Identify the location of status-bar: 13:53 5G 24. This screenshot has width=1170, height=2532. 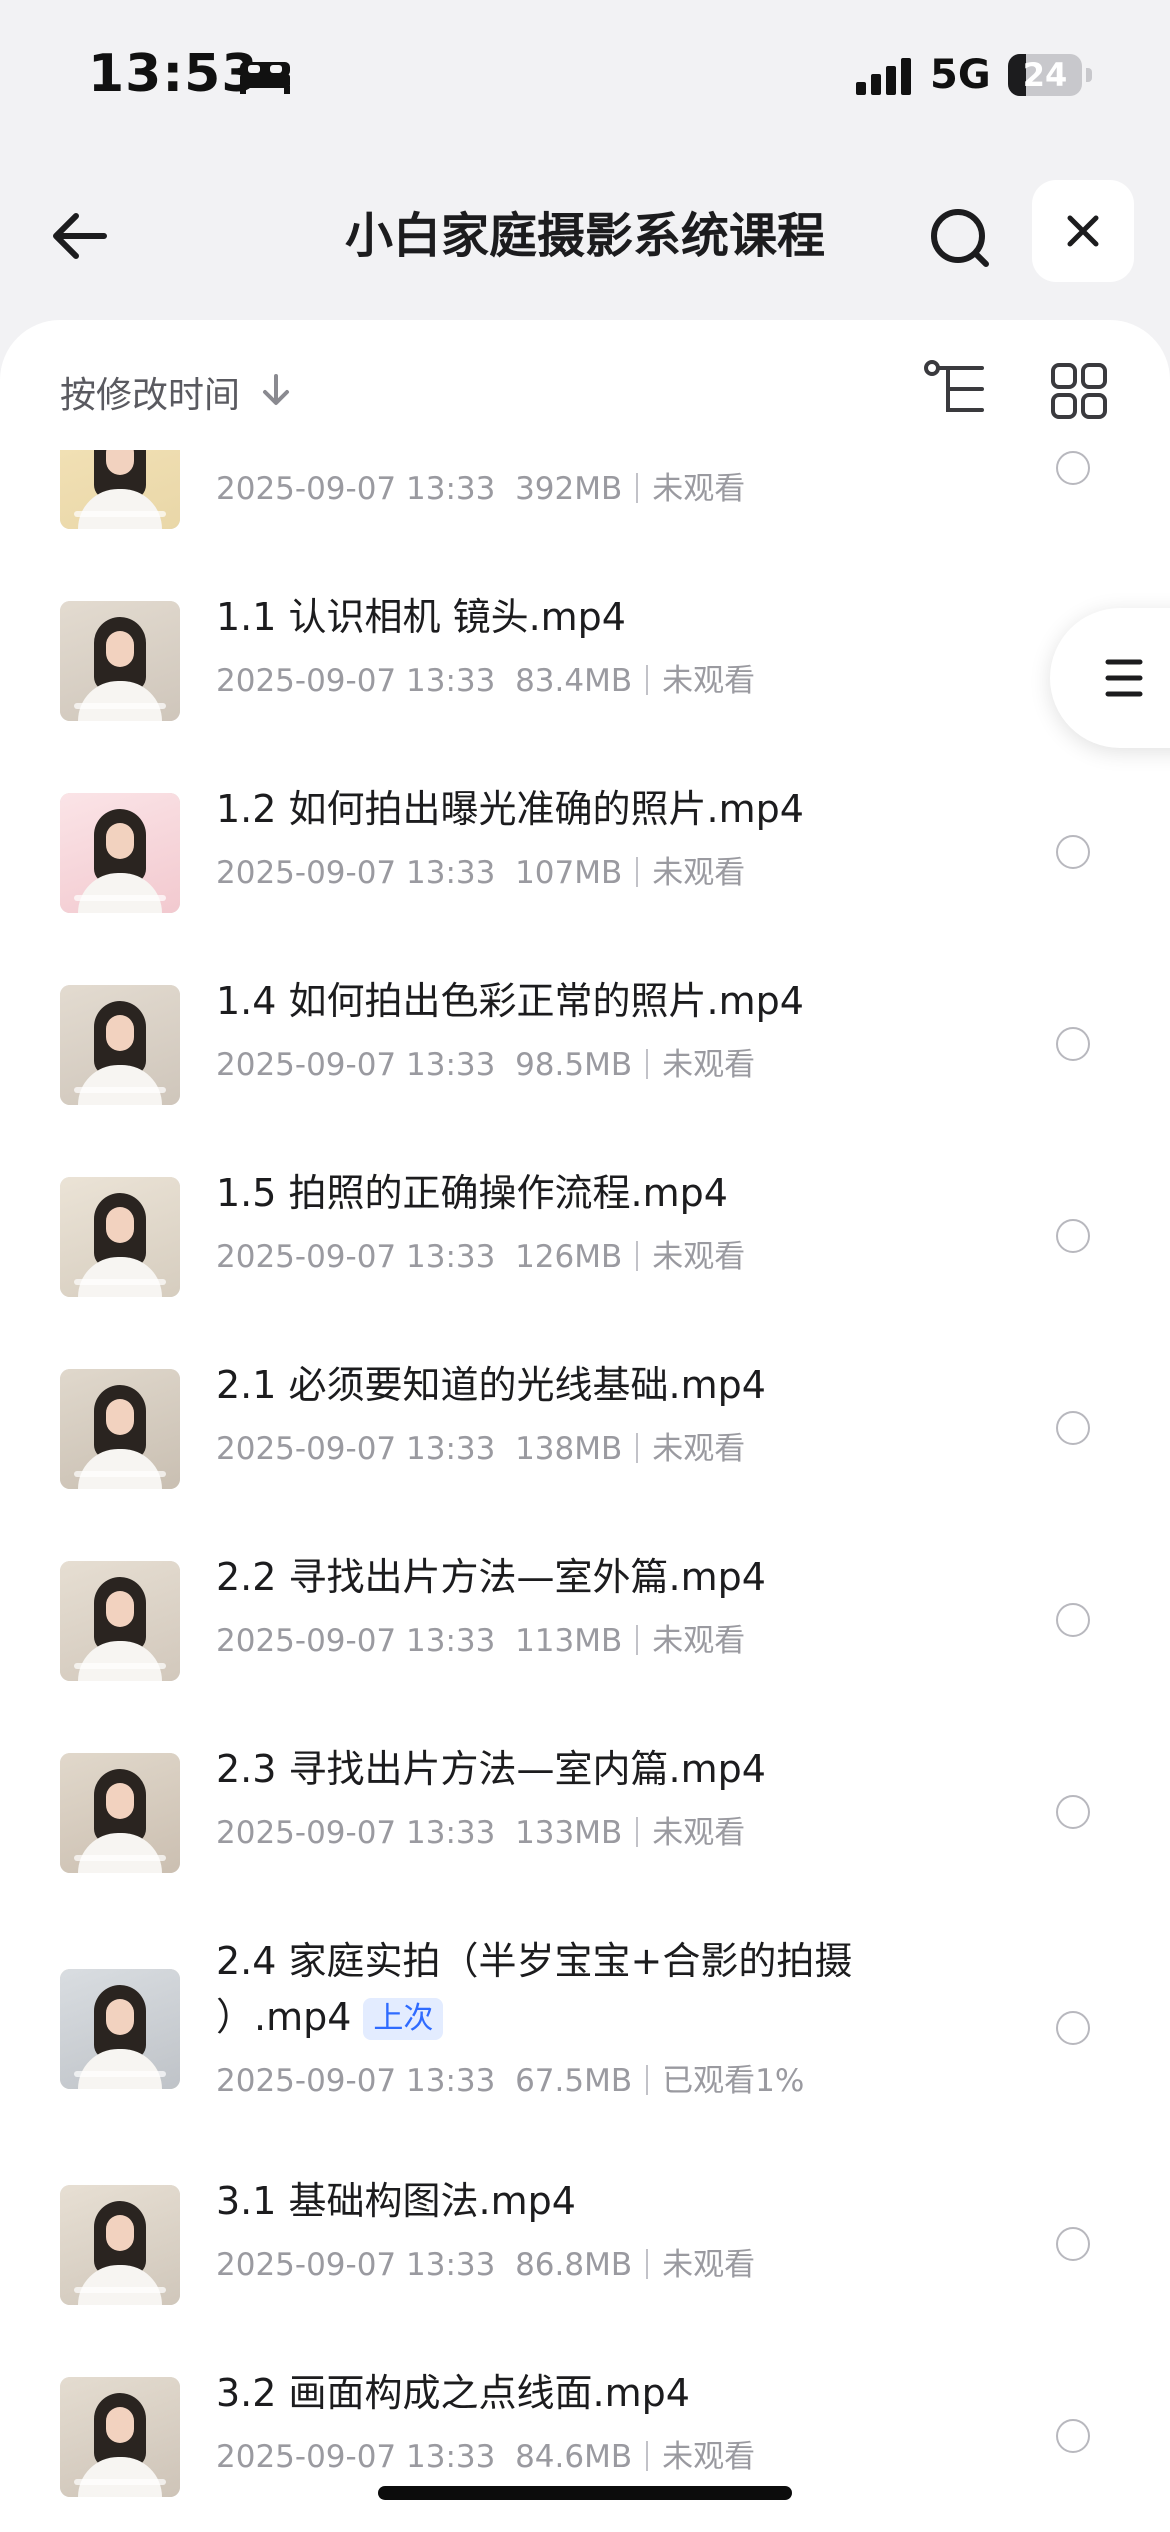
(585, 75).